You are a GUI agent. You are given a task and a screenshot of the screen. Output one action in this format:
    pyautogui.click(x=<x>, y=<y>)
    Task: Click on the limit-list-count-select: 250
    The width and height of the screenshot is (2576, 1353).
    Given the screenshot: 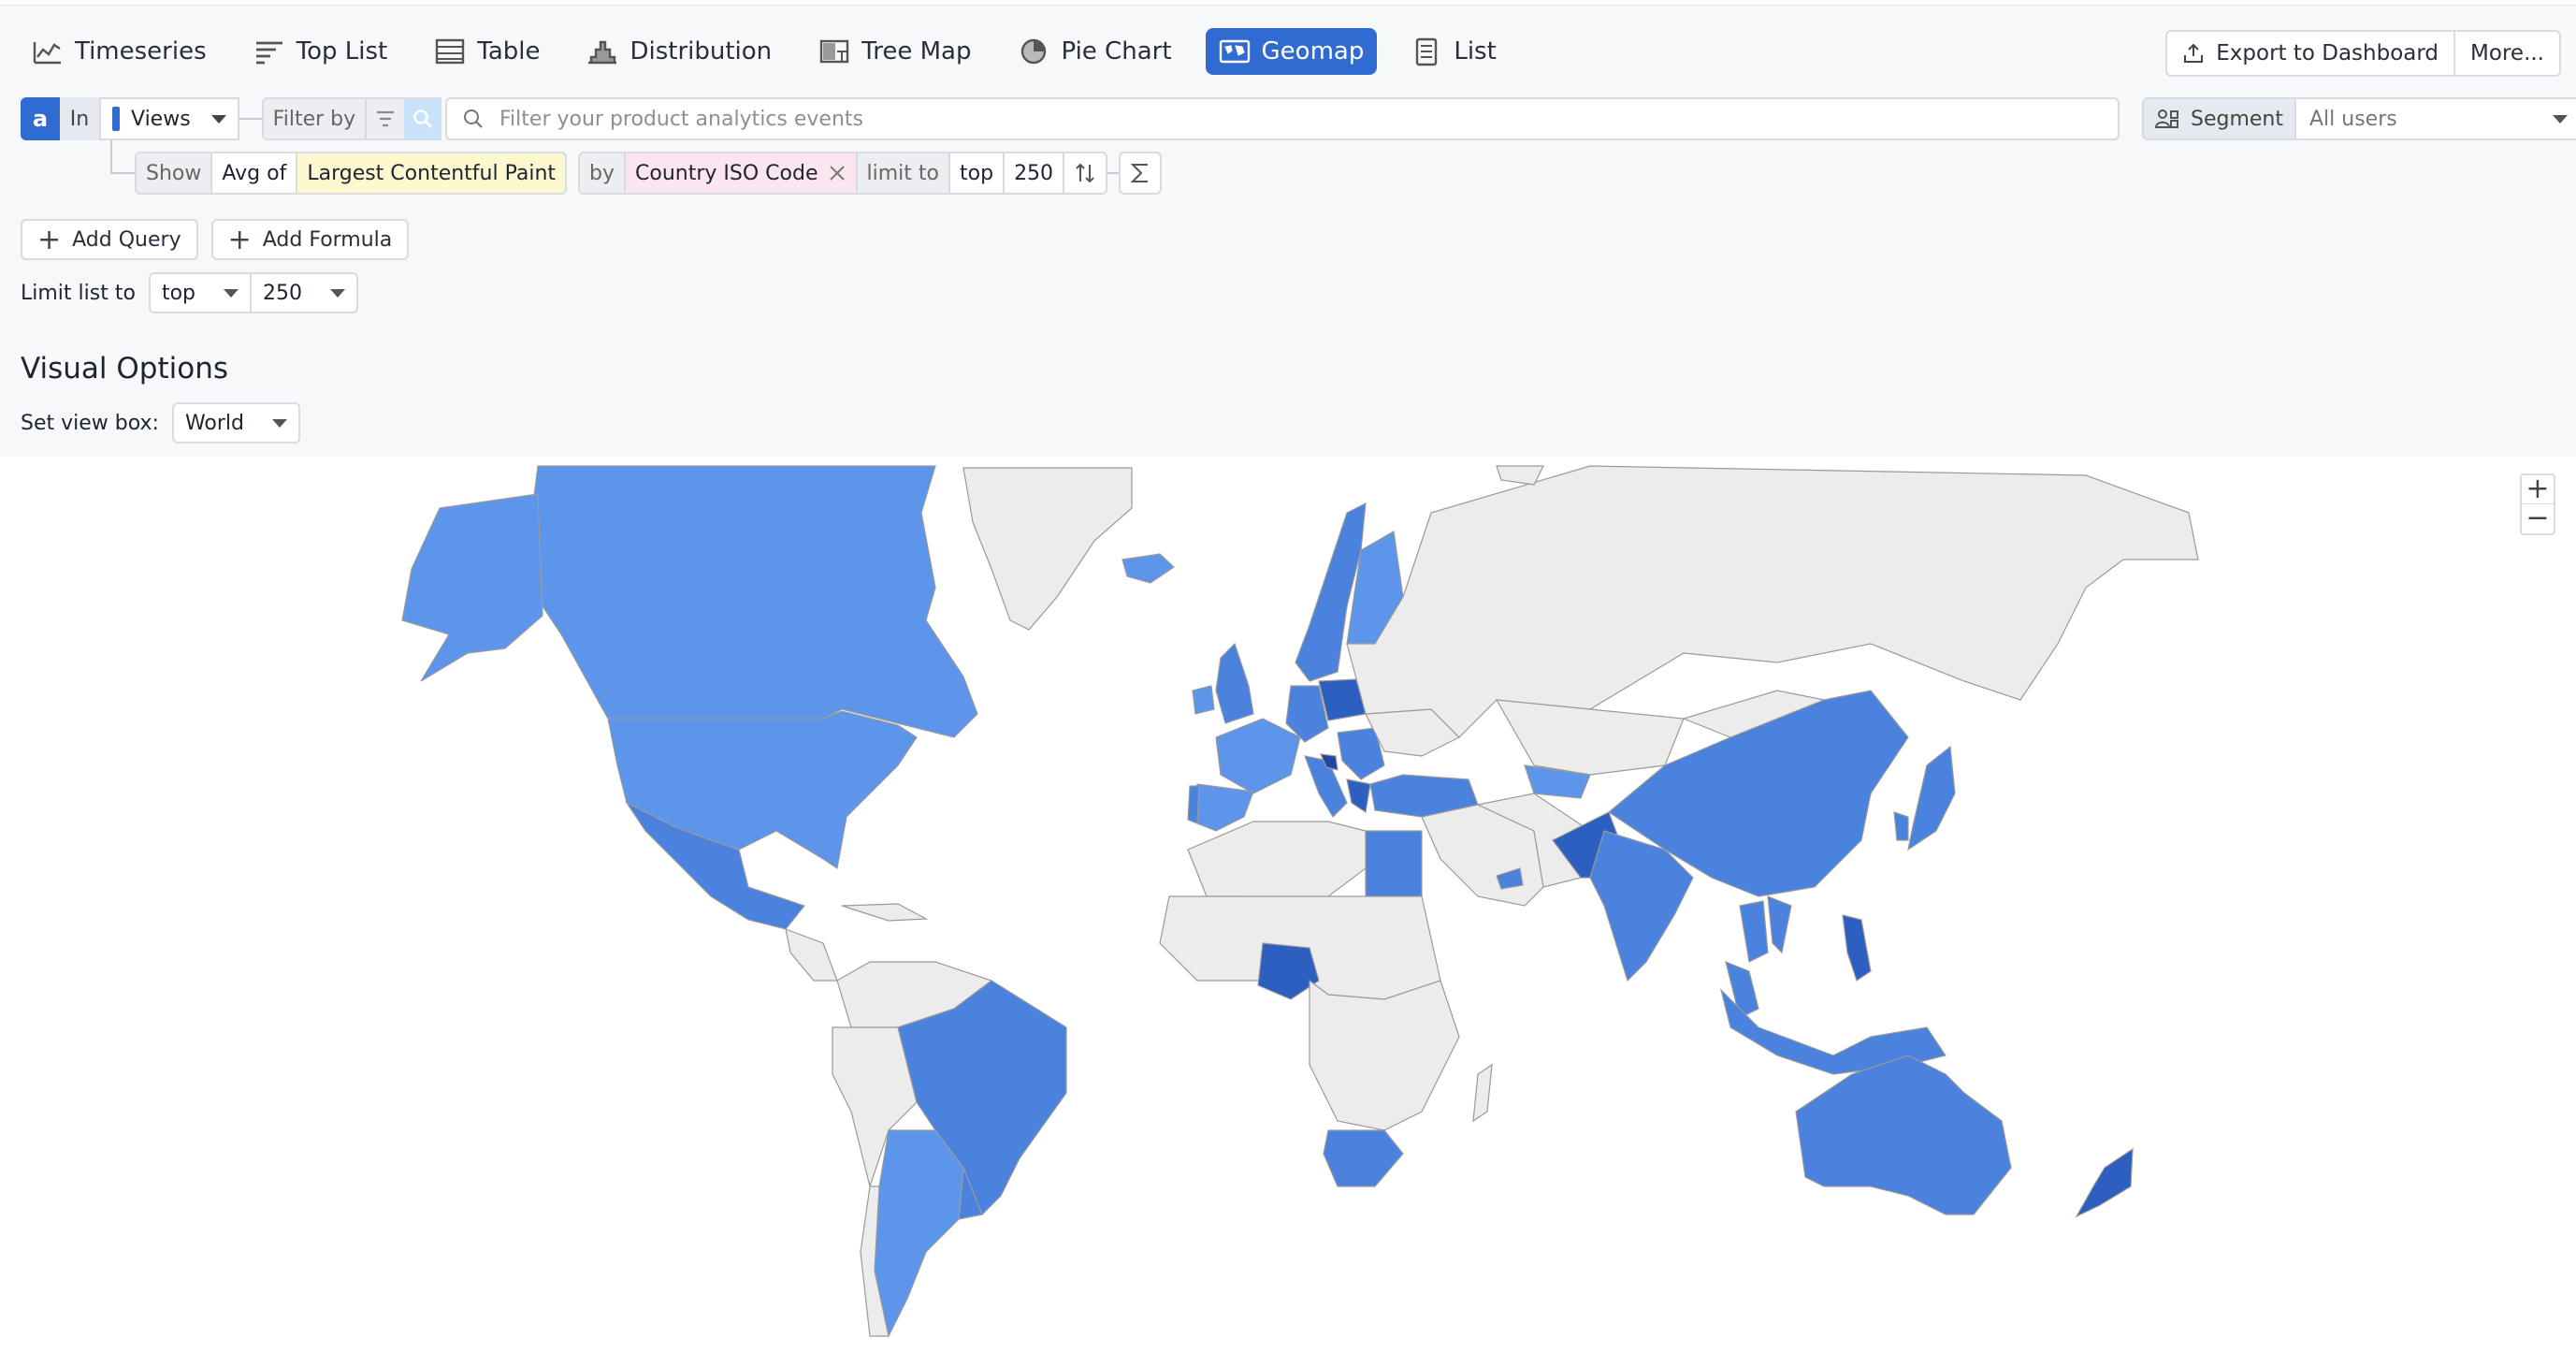 What is the action you would take?
    pyautogui.click(x=305, y=292)
    